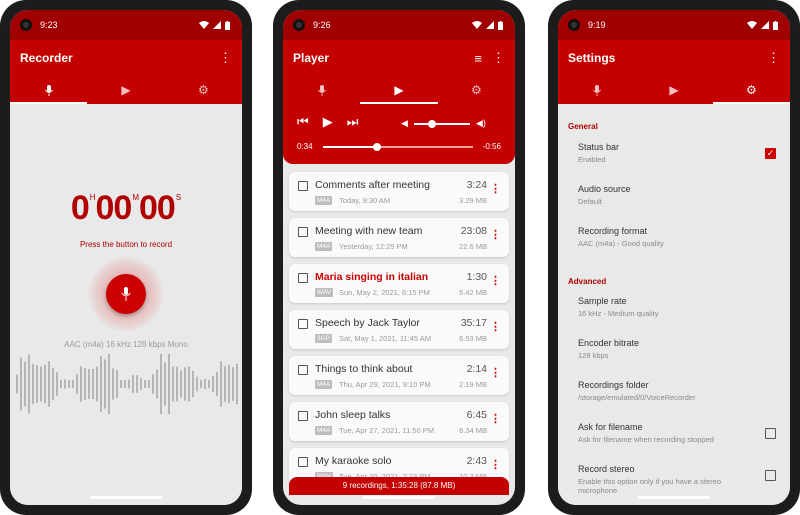  What do you see at coordinates (491, 146) in the screenshot?
I see `remaining-time: -0:56` at bounding box center [491, 146].